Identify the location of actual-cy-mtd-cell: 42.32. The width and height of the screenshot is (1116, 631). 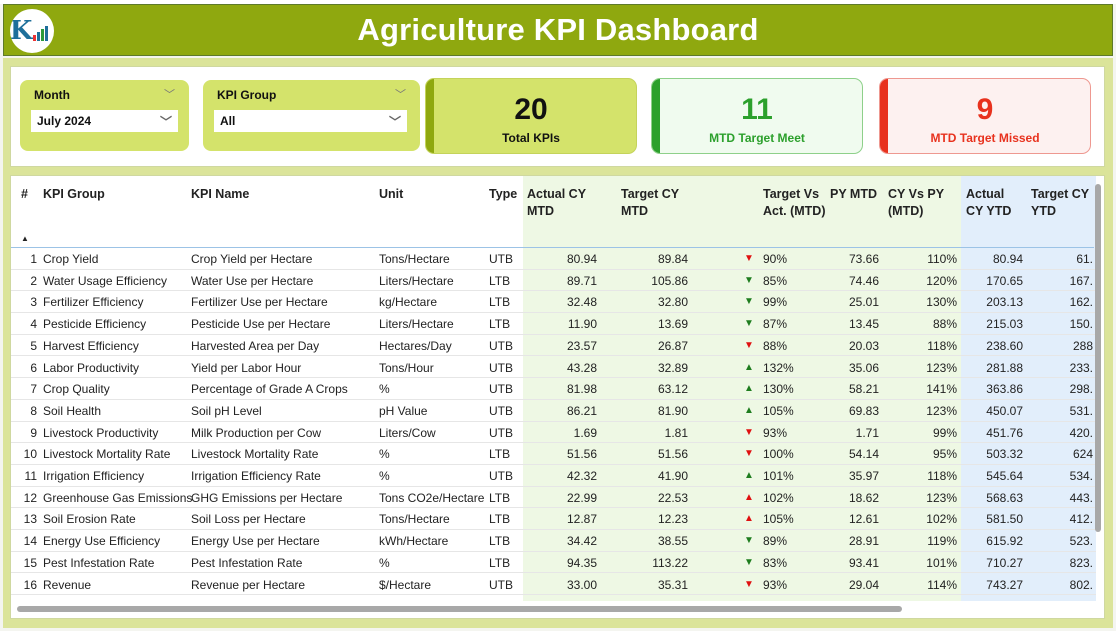
(581, 476).